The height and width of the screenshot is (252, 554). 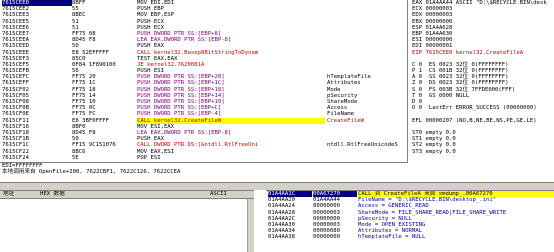 I want to click on stack-value: 00000000, so click(x=326, y=237).